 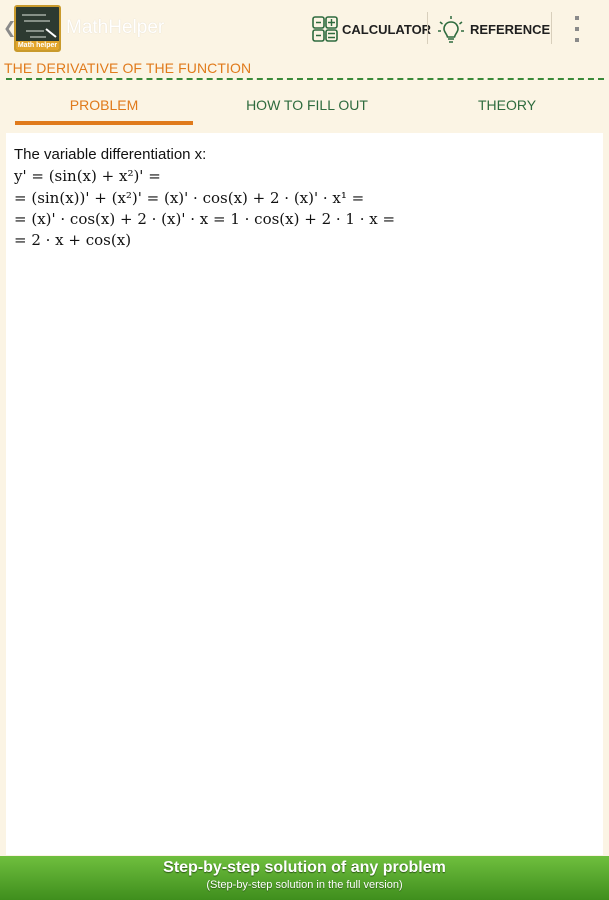 I want to click on calculator-button: CALCULATOR, so click(x=371, y=29).